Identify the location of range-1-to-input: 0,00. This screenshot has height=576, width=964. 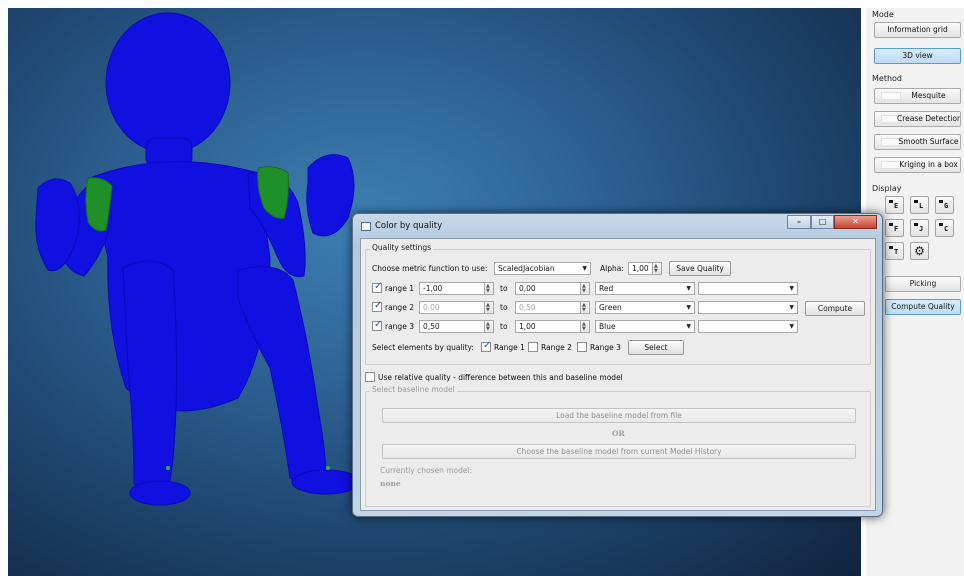
(548, 288).